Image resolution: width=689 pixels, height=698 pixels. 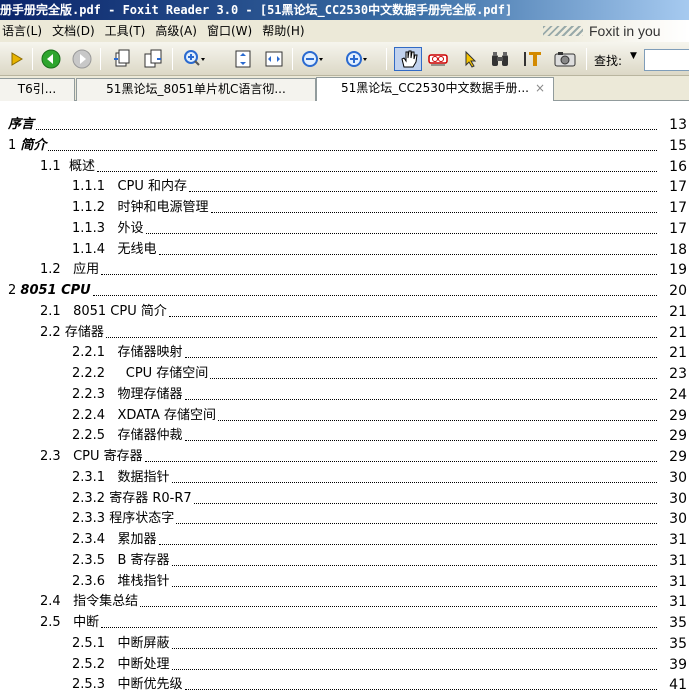 What do you see at coordinates (95, 228) in the screenshot?
I see `toc-entry-number: 1.1.3` at bounding box center [95, 228].